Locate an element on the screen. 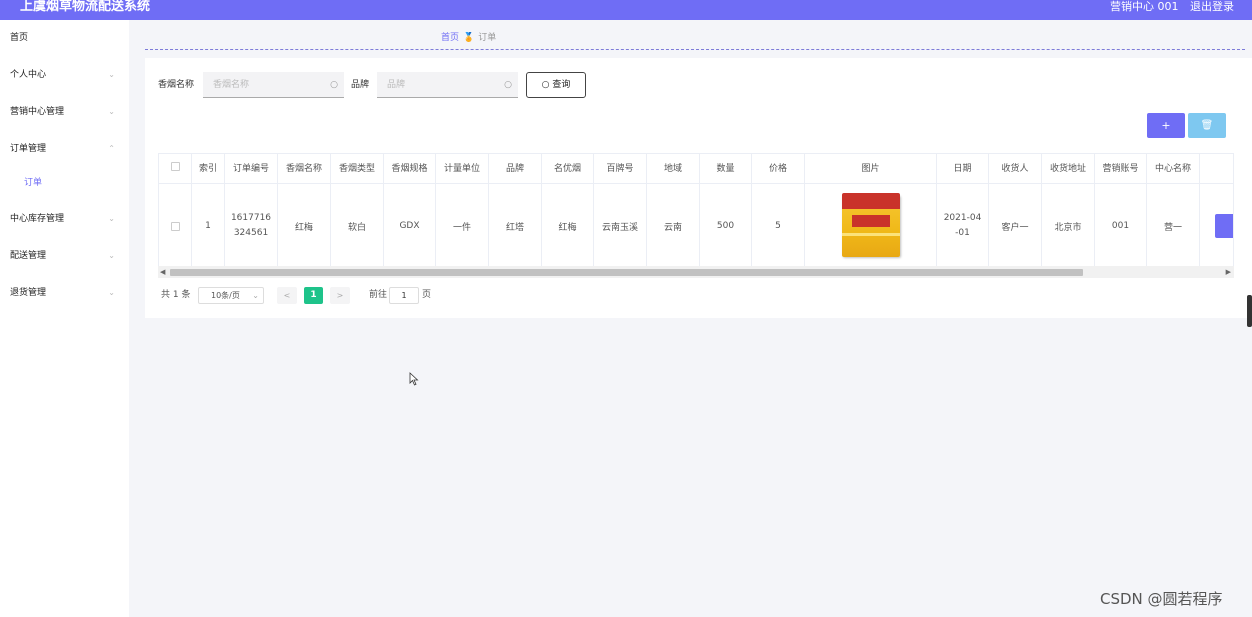 This screenshot has height=617, width=1252. page-unit-label: 页 is located at coordinates (427, 295).